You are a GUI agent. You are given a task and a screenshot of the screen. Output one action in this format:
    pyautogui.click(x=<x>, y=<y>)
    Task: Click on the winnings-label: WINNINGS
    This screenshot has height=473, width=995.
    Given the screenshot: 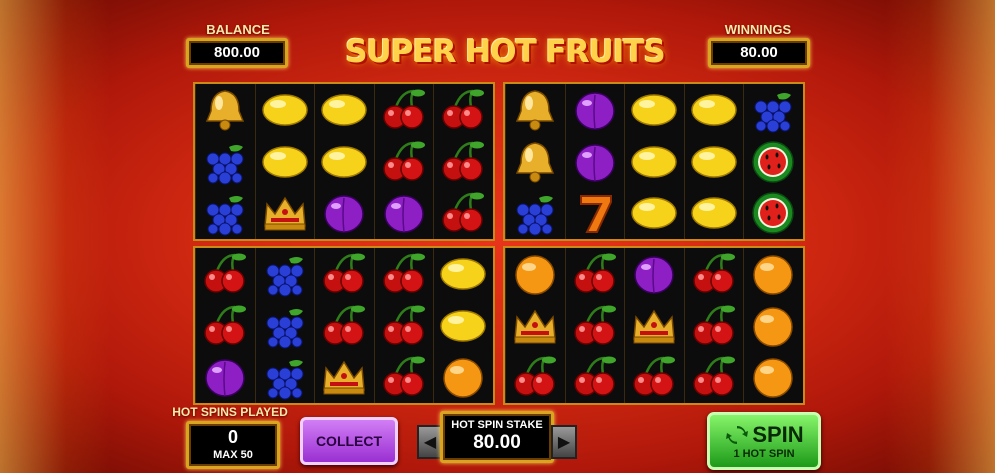 What is the action you would take?
    pyautogui.click(x=758, y=29)
    